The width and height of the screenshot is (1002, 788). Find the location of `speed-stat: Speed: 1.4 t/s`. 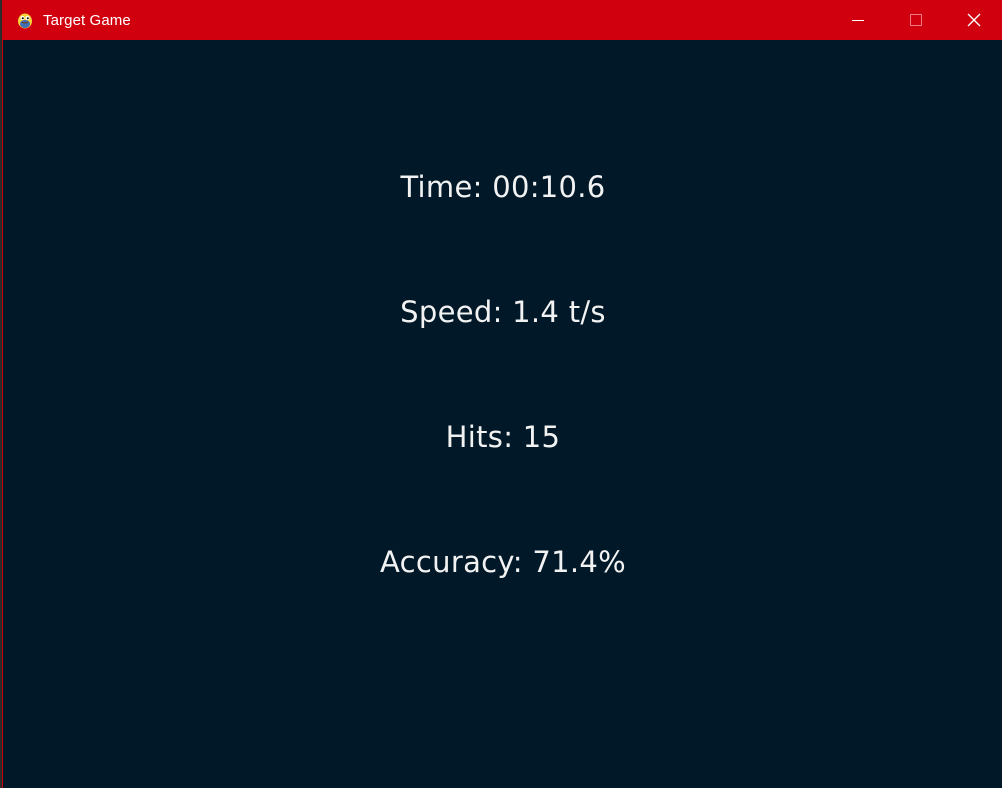

speed-stat: Speed: 1.4 t/s is located at coordinates (503, 312).